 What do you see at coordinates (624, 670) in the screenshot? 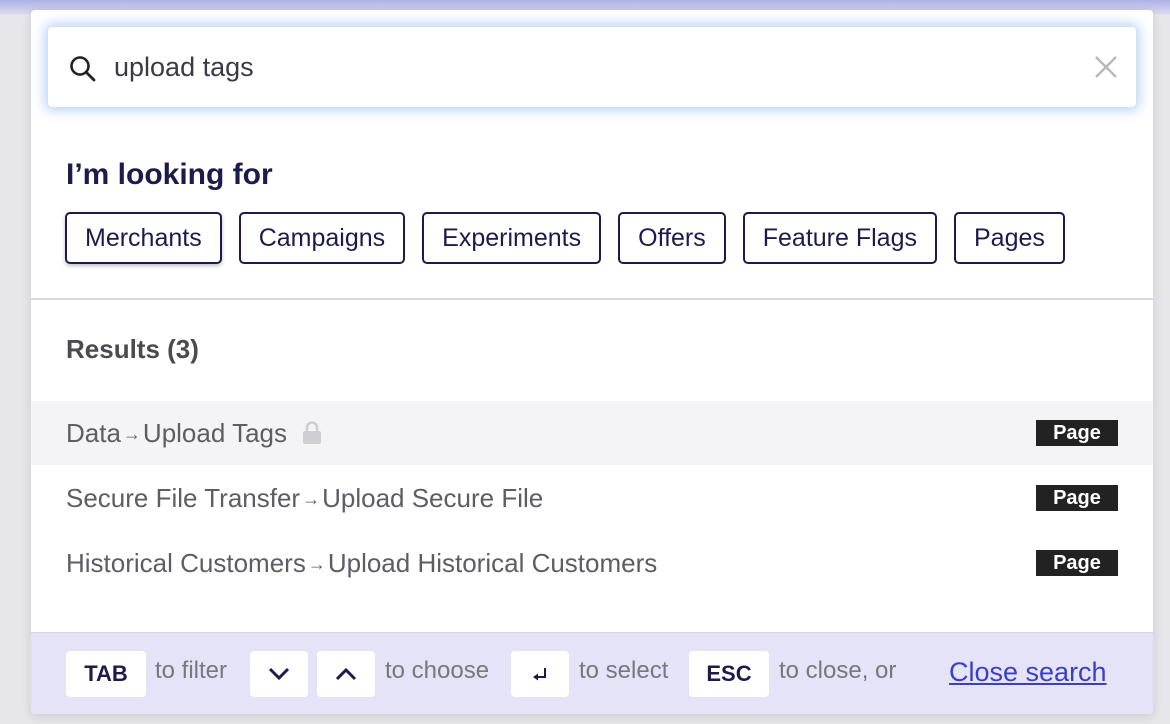
I see `select-hint: to select` at bounding box center [624, 670].